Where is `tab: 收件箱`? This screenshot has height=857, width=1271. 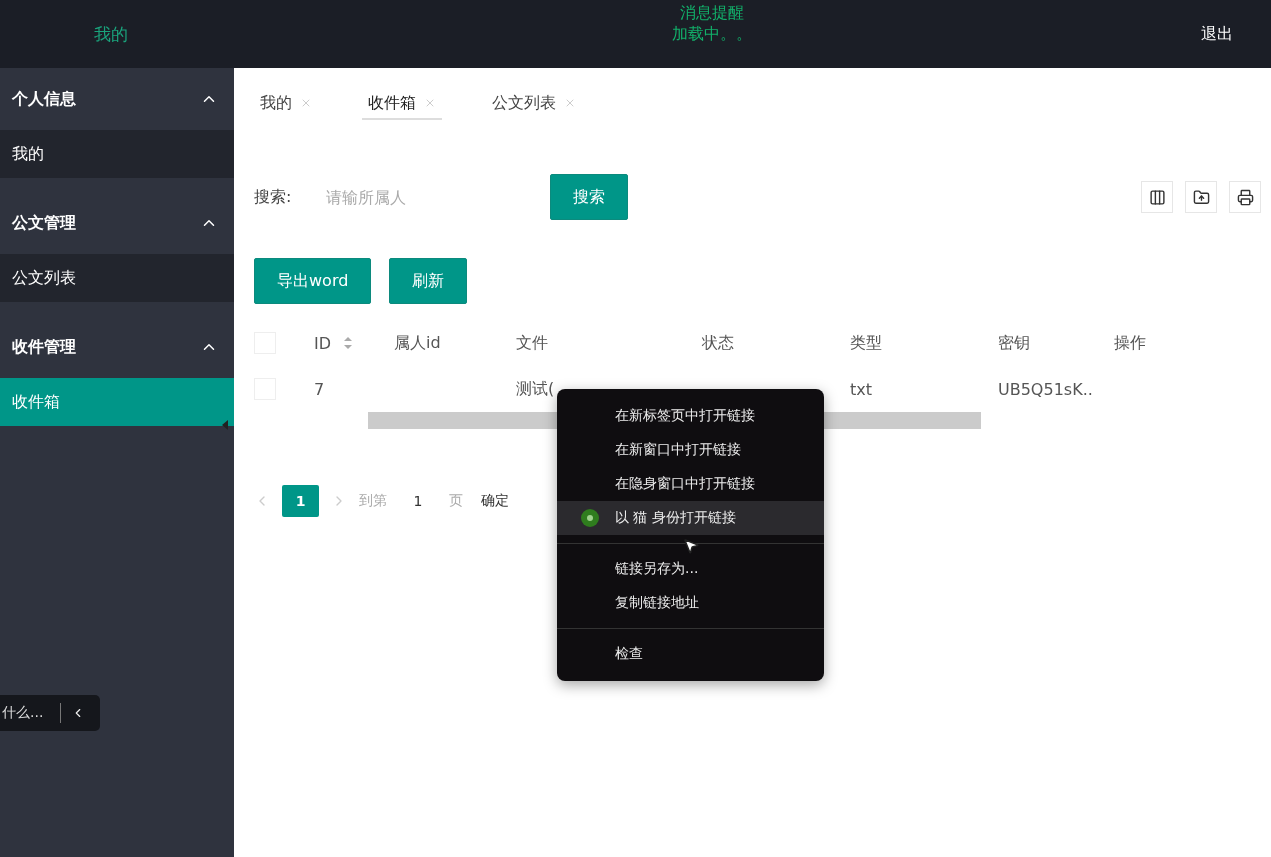 tab: 收件箱 is located at coordinates (402, 104).